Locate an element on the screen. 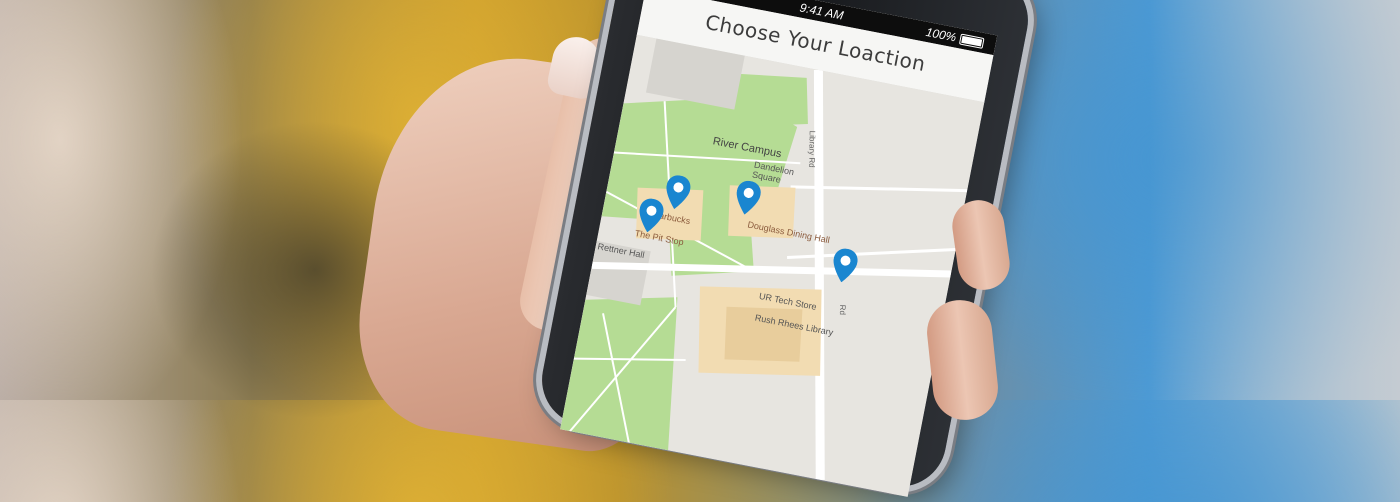 The image size is (1400, 502). rd-label: Rd is located at coordinates (842, 310).